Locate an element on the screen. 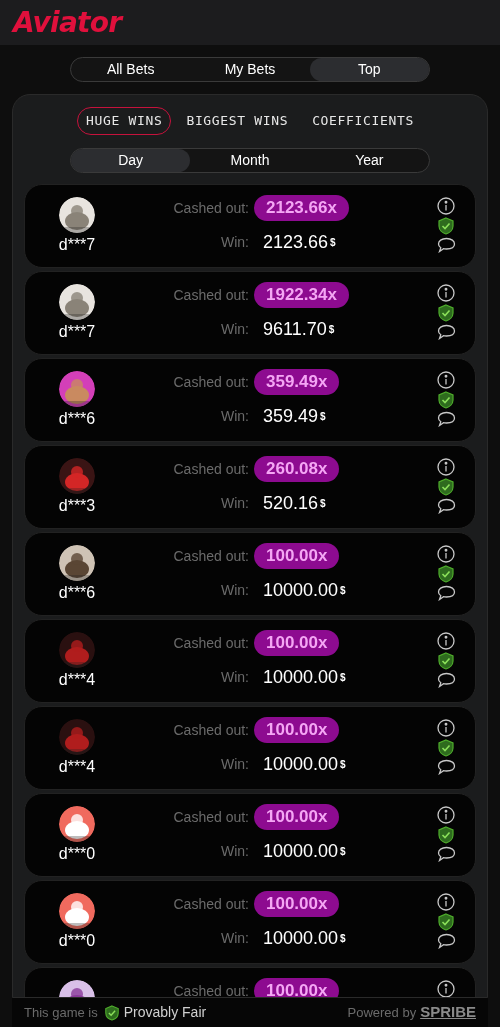 The width and height of the screenshot is (500, 1027). powered-by-text: Powered by is located at coordinates (382, 1012).